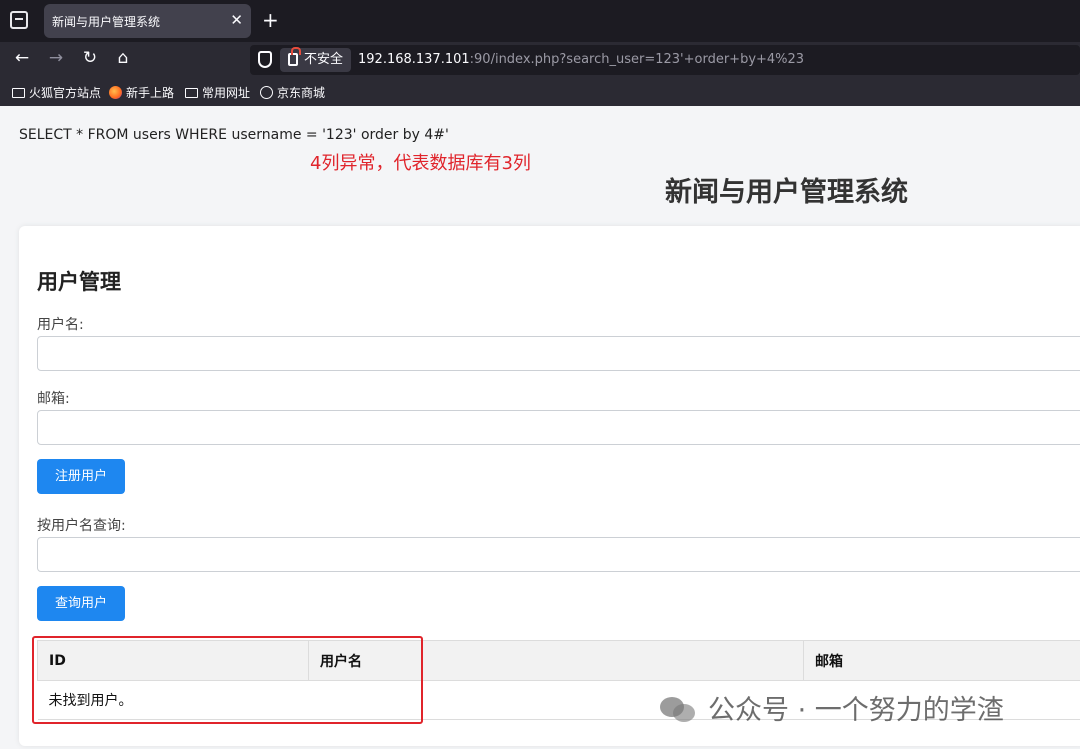 The width and height of the screenshot is (1080, 749). I want to click on bookmark-item: 新手上路, so click(141, 92).